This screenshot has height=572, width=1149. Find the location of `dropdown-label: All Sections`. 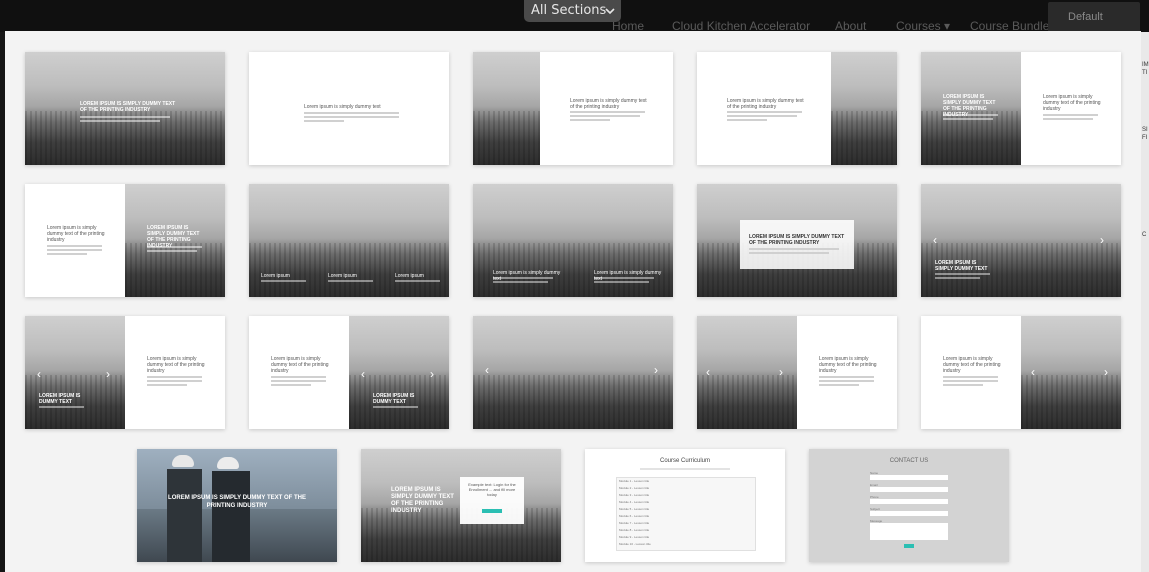

dropdown-label: All Sections is located at coordinates (569, 10).